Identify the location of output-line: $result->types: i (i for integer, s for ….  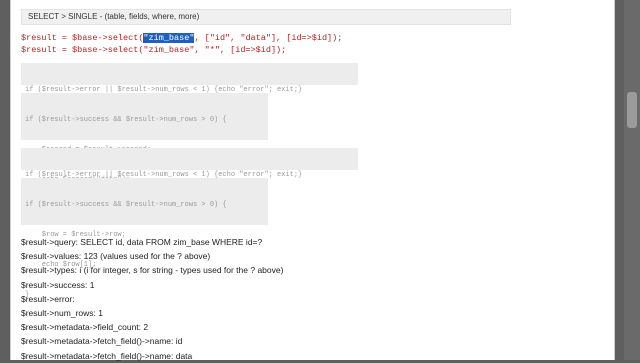
(152, 270).